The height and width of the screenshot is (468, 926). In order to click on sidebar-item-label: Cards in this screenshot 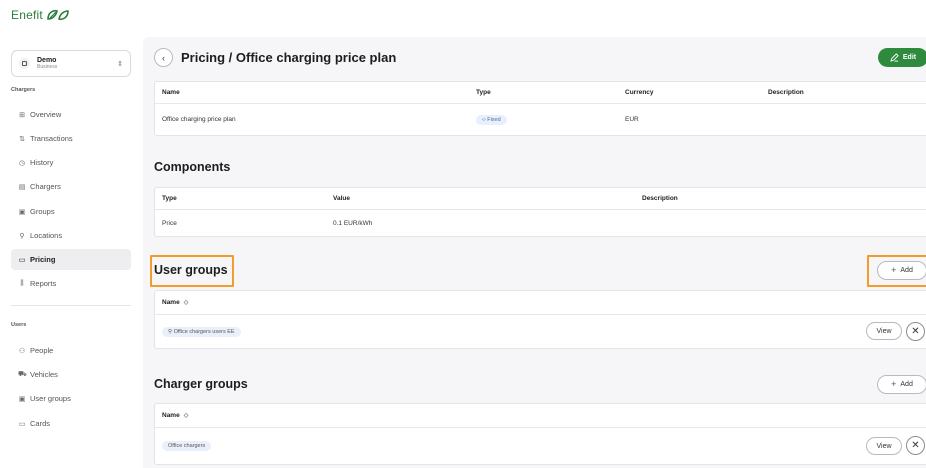, I will do `click(40, 423)`.